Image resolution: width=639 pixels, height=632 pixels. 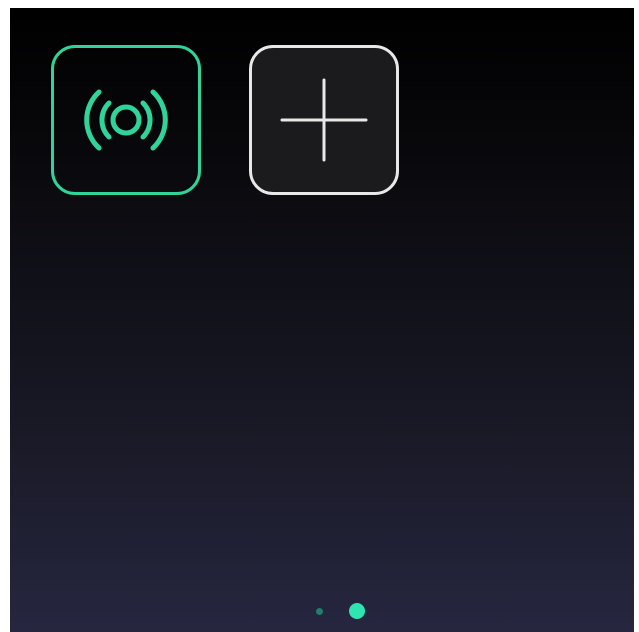 What do you see at coordinates (331, 611) in the screenshot?
I see `page-indicator` at bounding box center [331, 611].